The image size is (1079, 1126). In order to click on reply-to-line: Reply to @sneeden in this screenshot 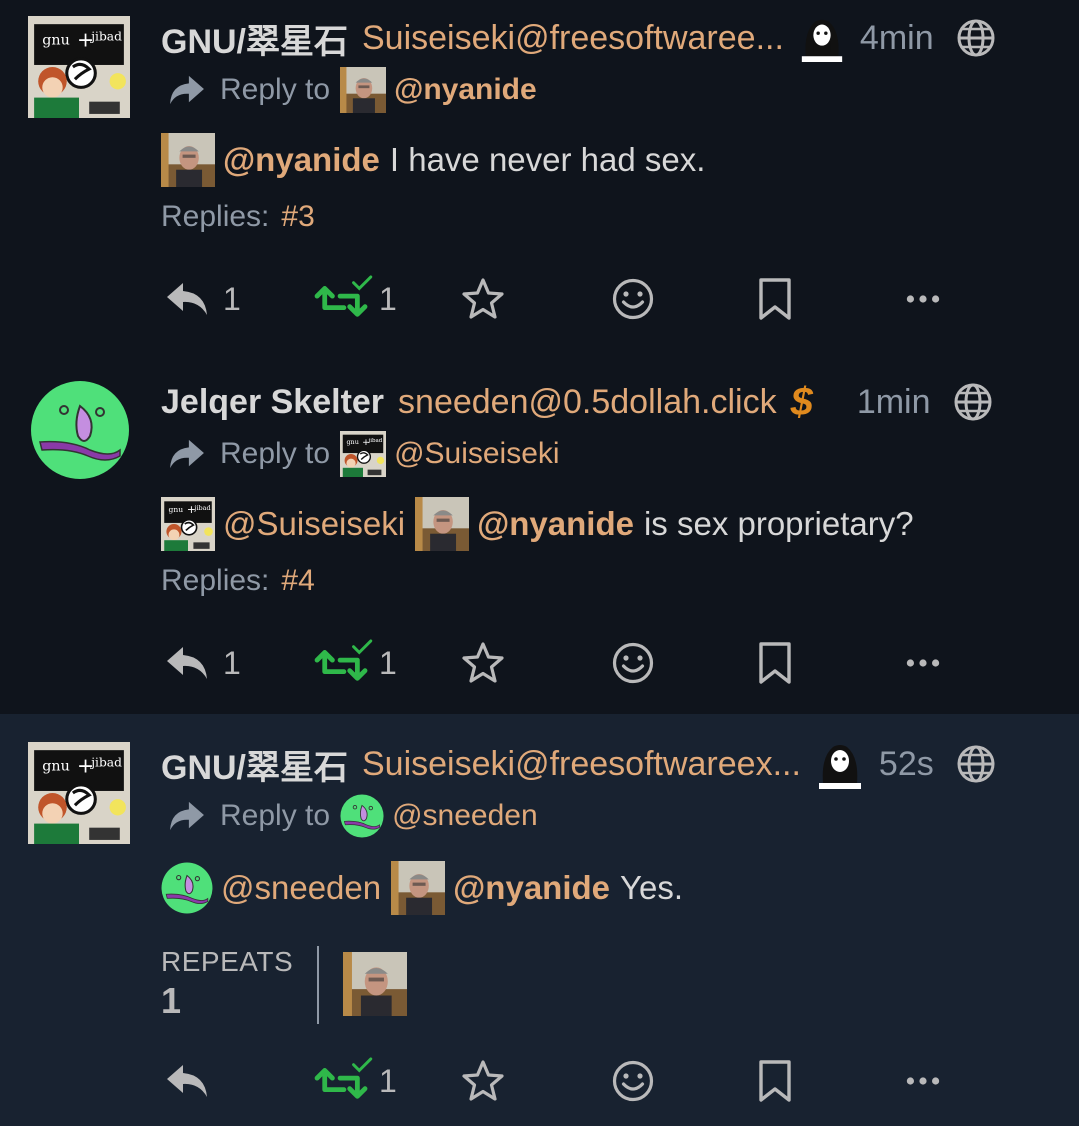, I will do `click(353, 816)`.